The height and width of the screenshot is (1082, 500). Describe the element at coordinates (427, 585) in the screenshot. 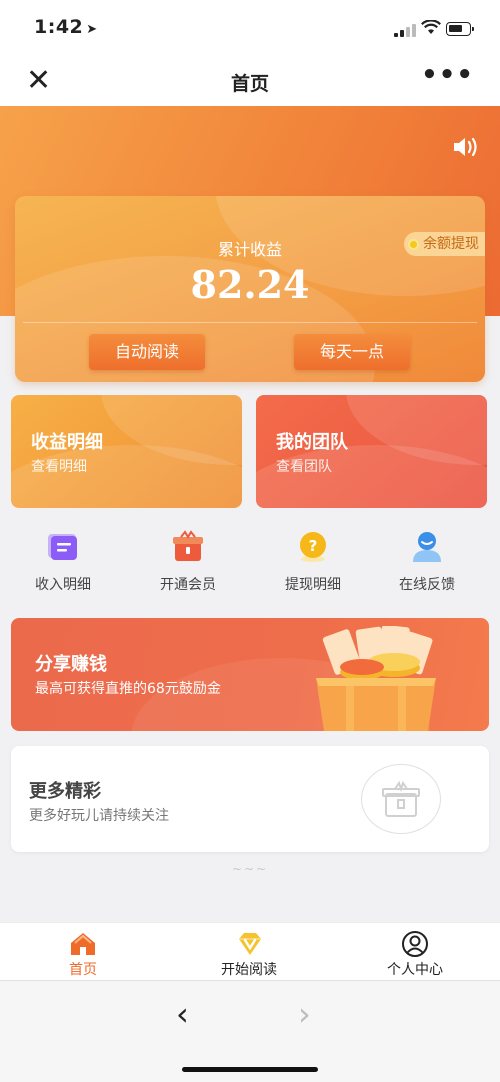

I see `quick-label: 在线反馈` at that location.